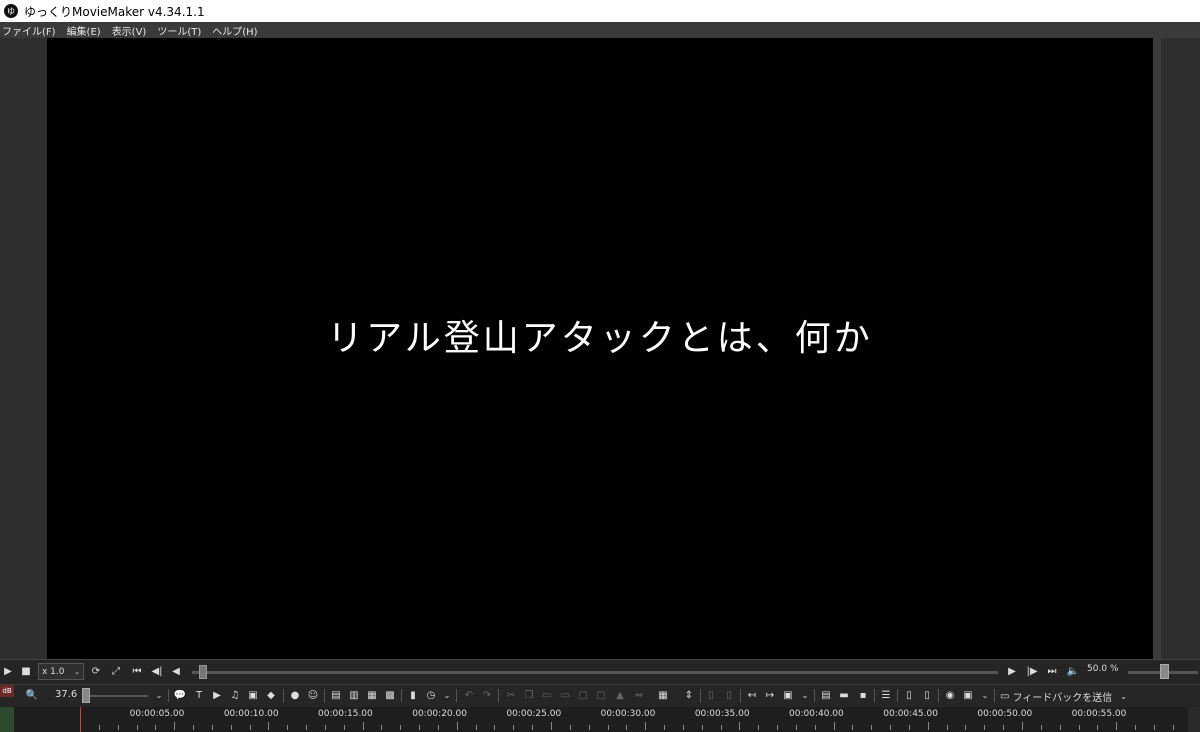 The image size is (1200, 732). What do you see at coordinates (80, 719) in the screenshot?
I see `playhead` at bounding box center [80, 719].